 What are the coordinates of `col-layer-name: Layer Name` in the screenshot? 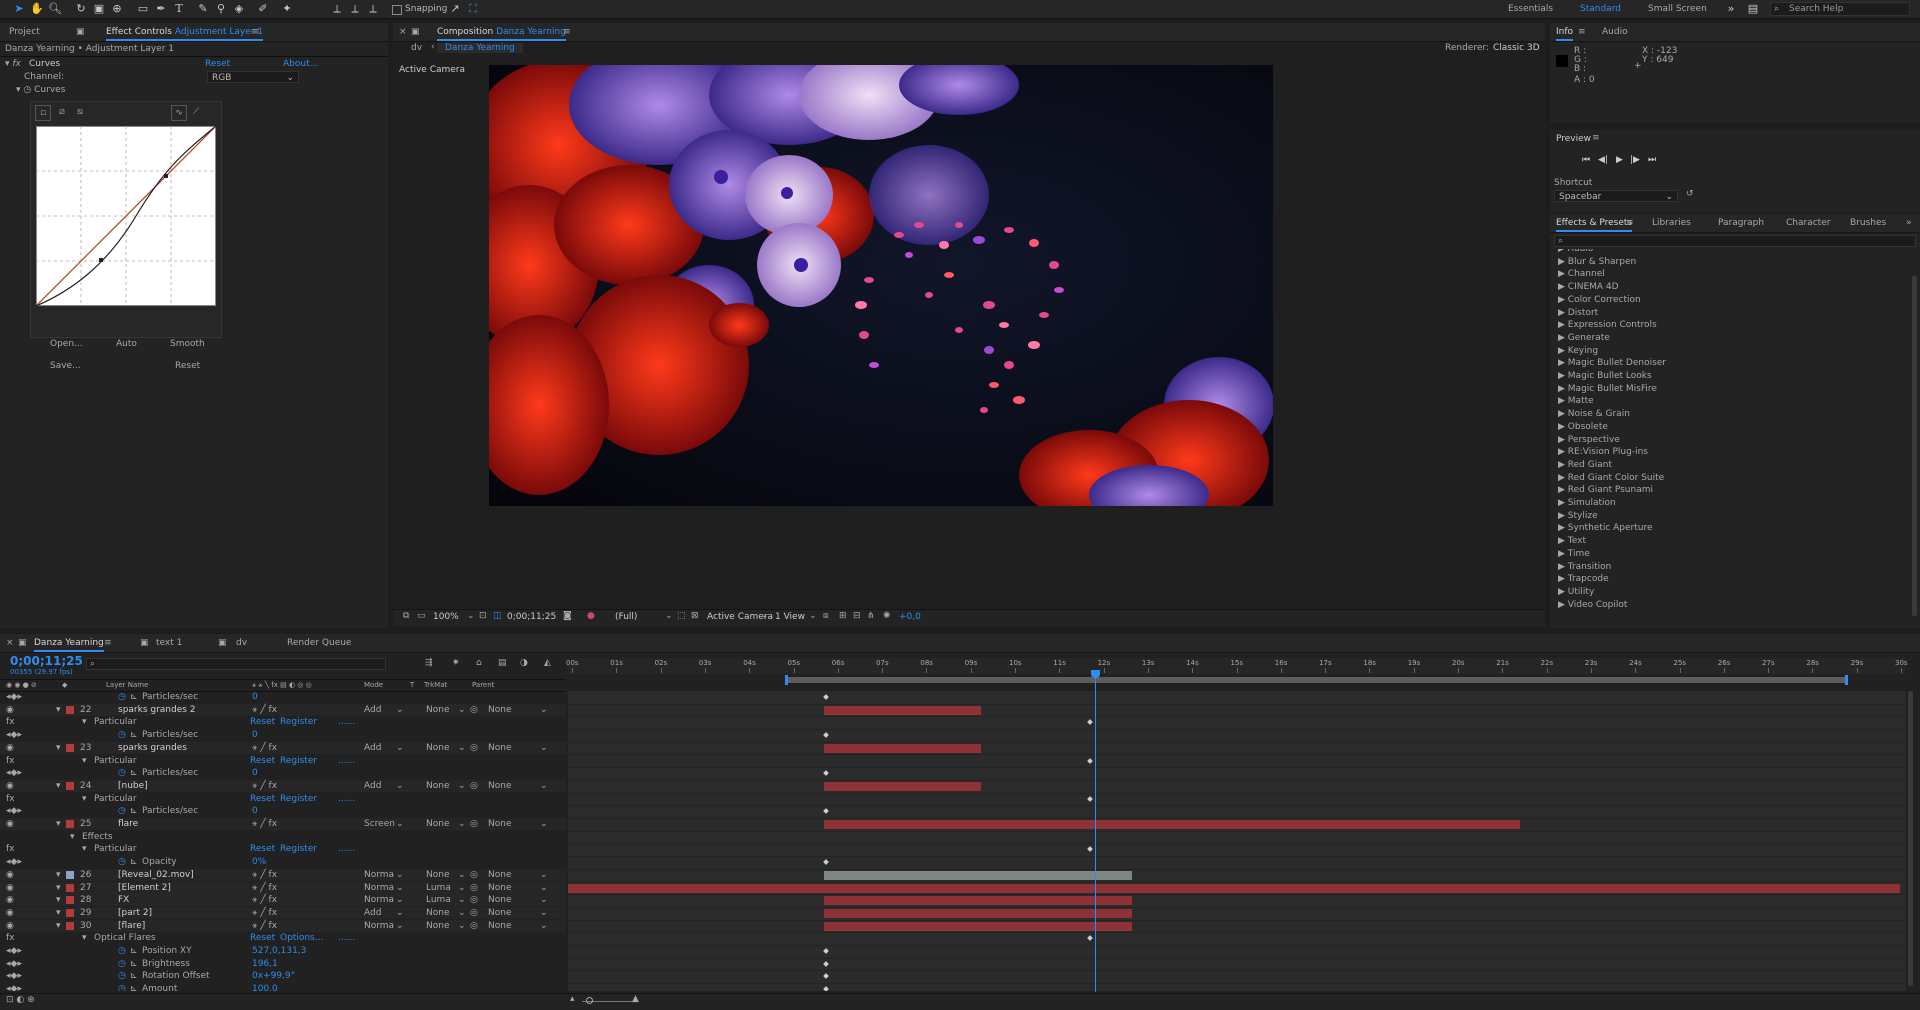 It's located at (127, 685).